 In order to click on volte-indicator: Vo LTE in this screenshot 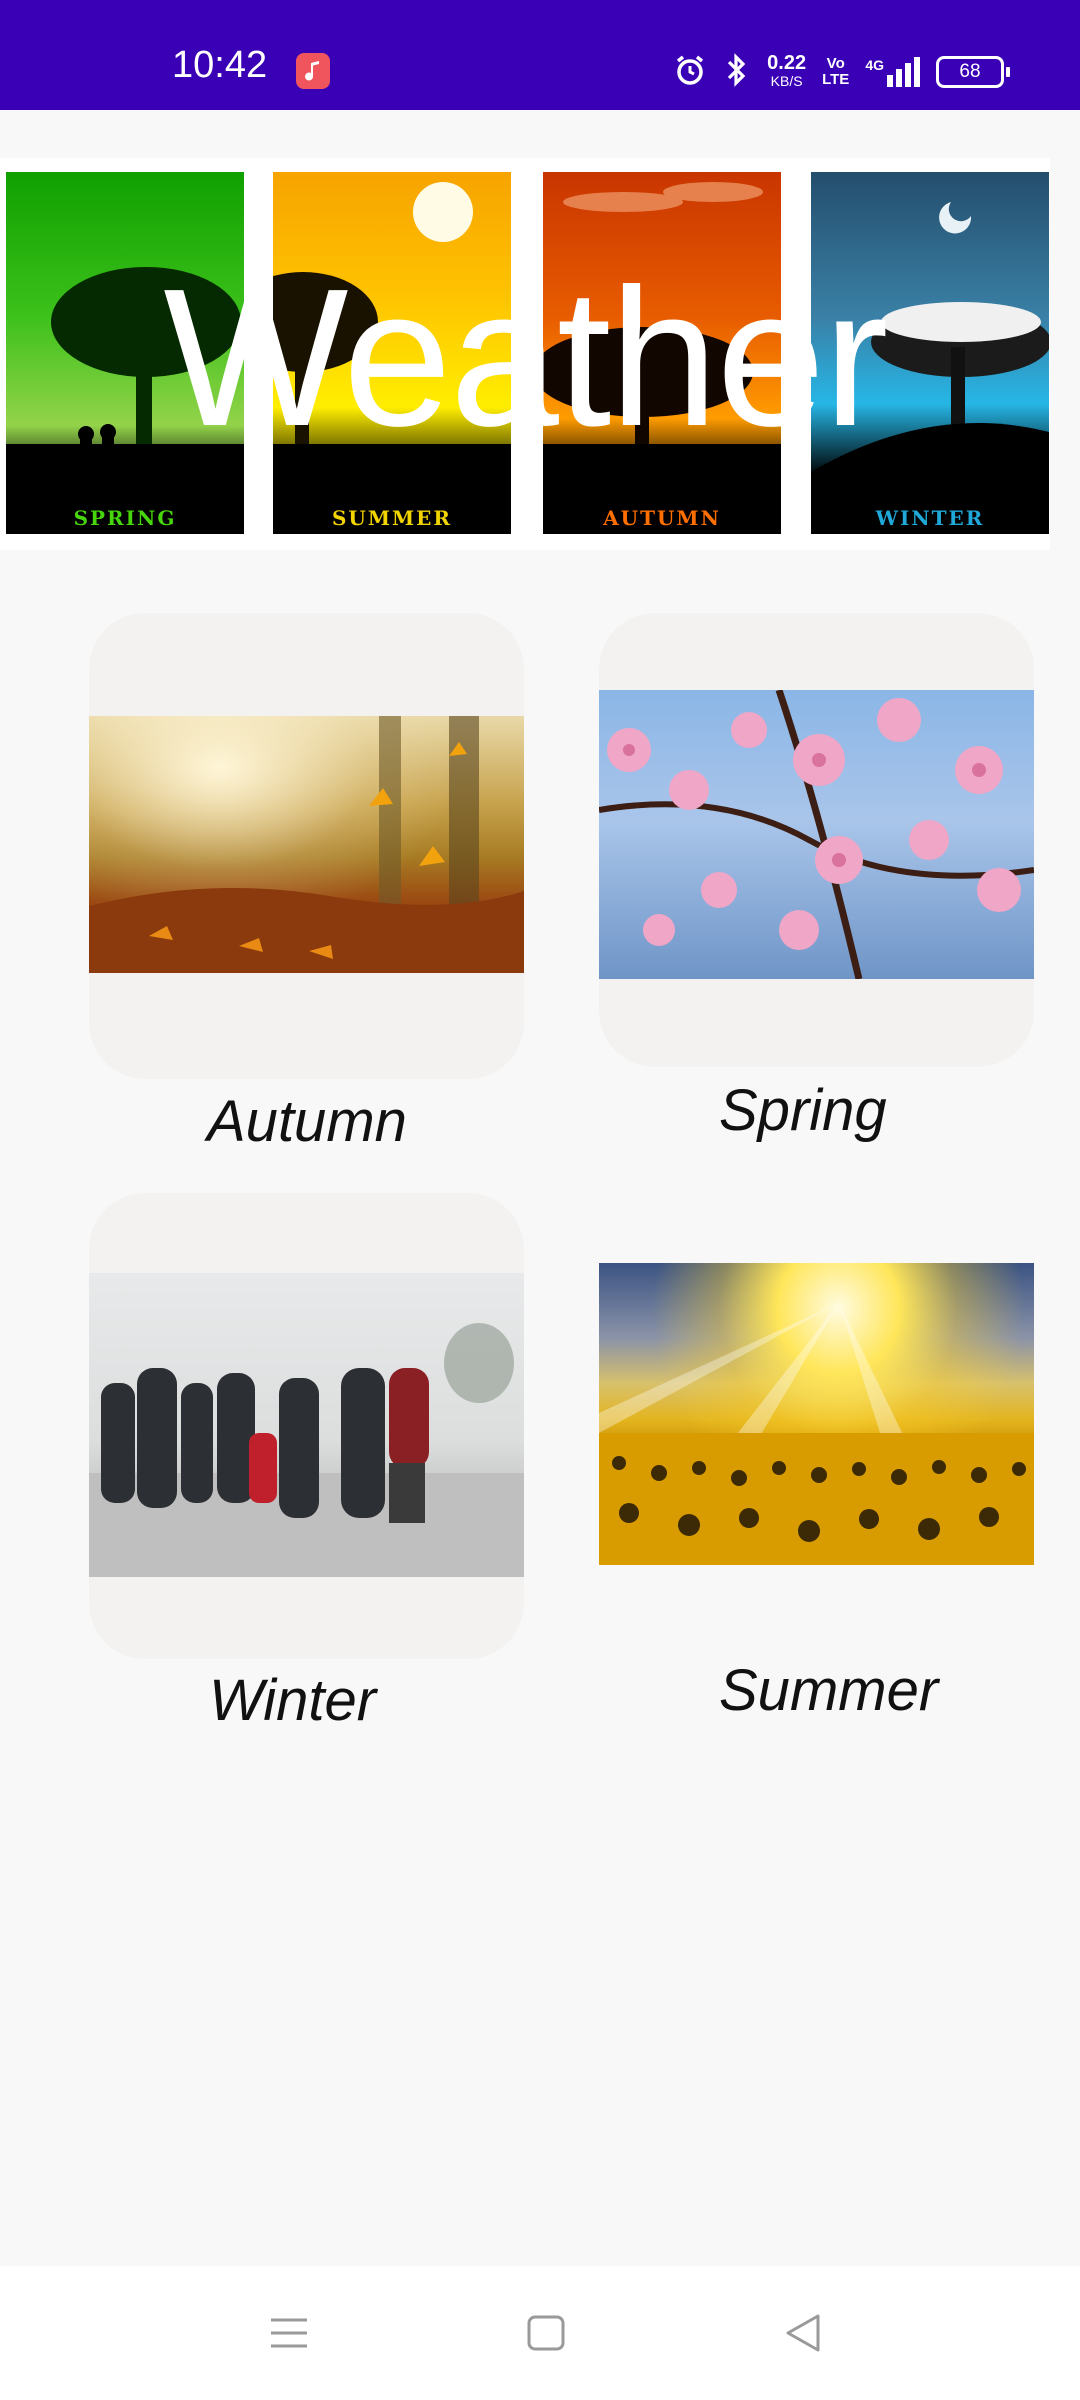, I will do `click(836, 71)`.